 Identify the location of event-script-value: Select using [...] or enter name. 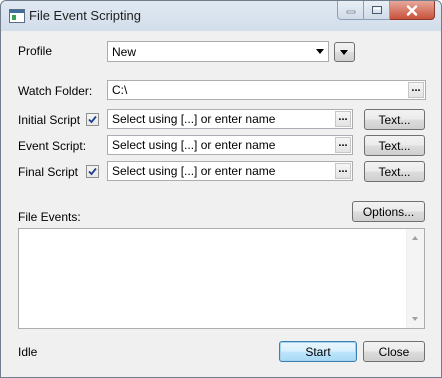
(194, 145).